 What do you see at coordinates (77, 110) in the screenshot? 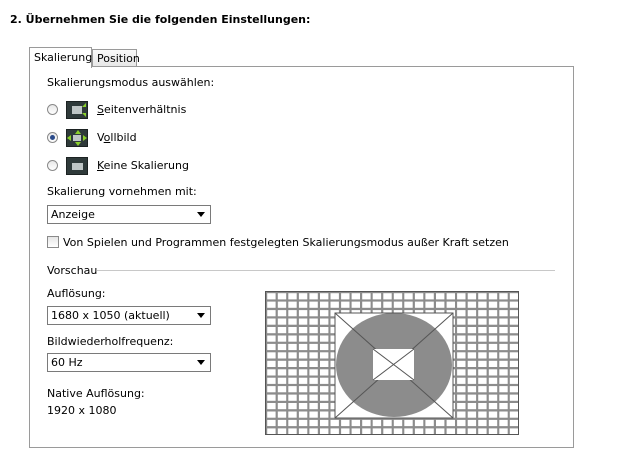
I see `aspect-ratio-icon` at bounding box center [77, 110].